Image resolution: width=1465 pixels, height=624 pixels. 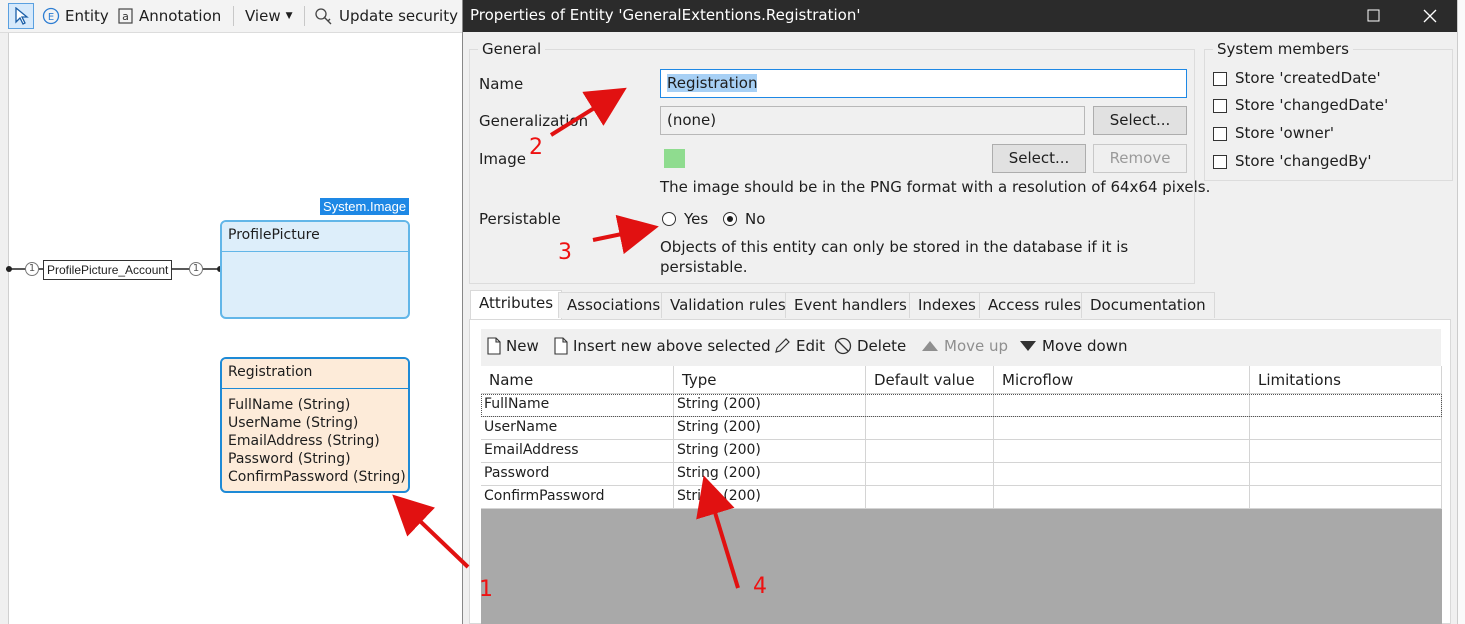 What do you see at coordinates (704, 267) in the screenshot?
I see `persistable-hint-line2: persistable.` at bounding box center [704, 267].